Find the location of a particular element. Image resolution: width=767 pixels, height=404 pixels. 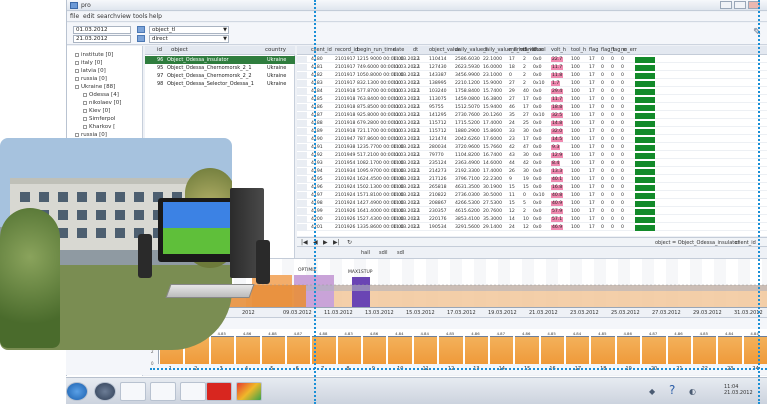

tree-node: institute [0] is located at coordinates (94, 55).